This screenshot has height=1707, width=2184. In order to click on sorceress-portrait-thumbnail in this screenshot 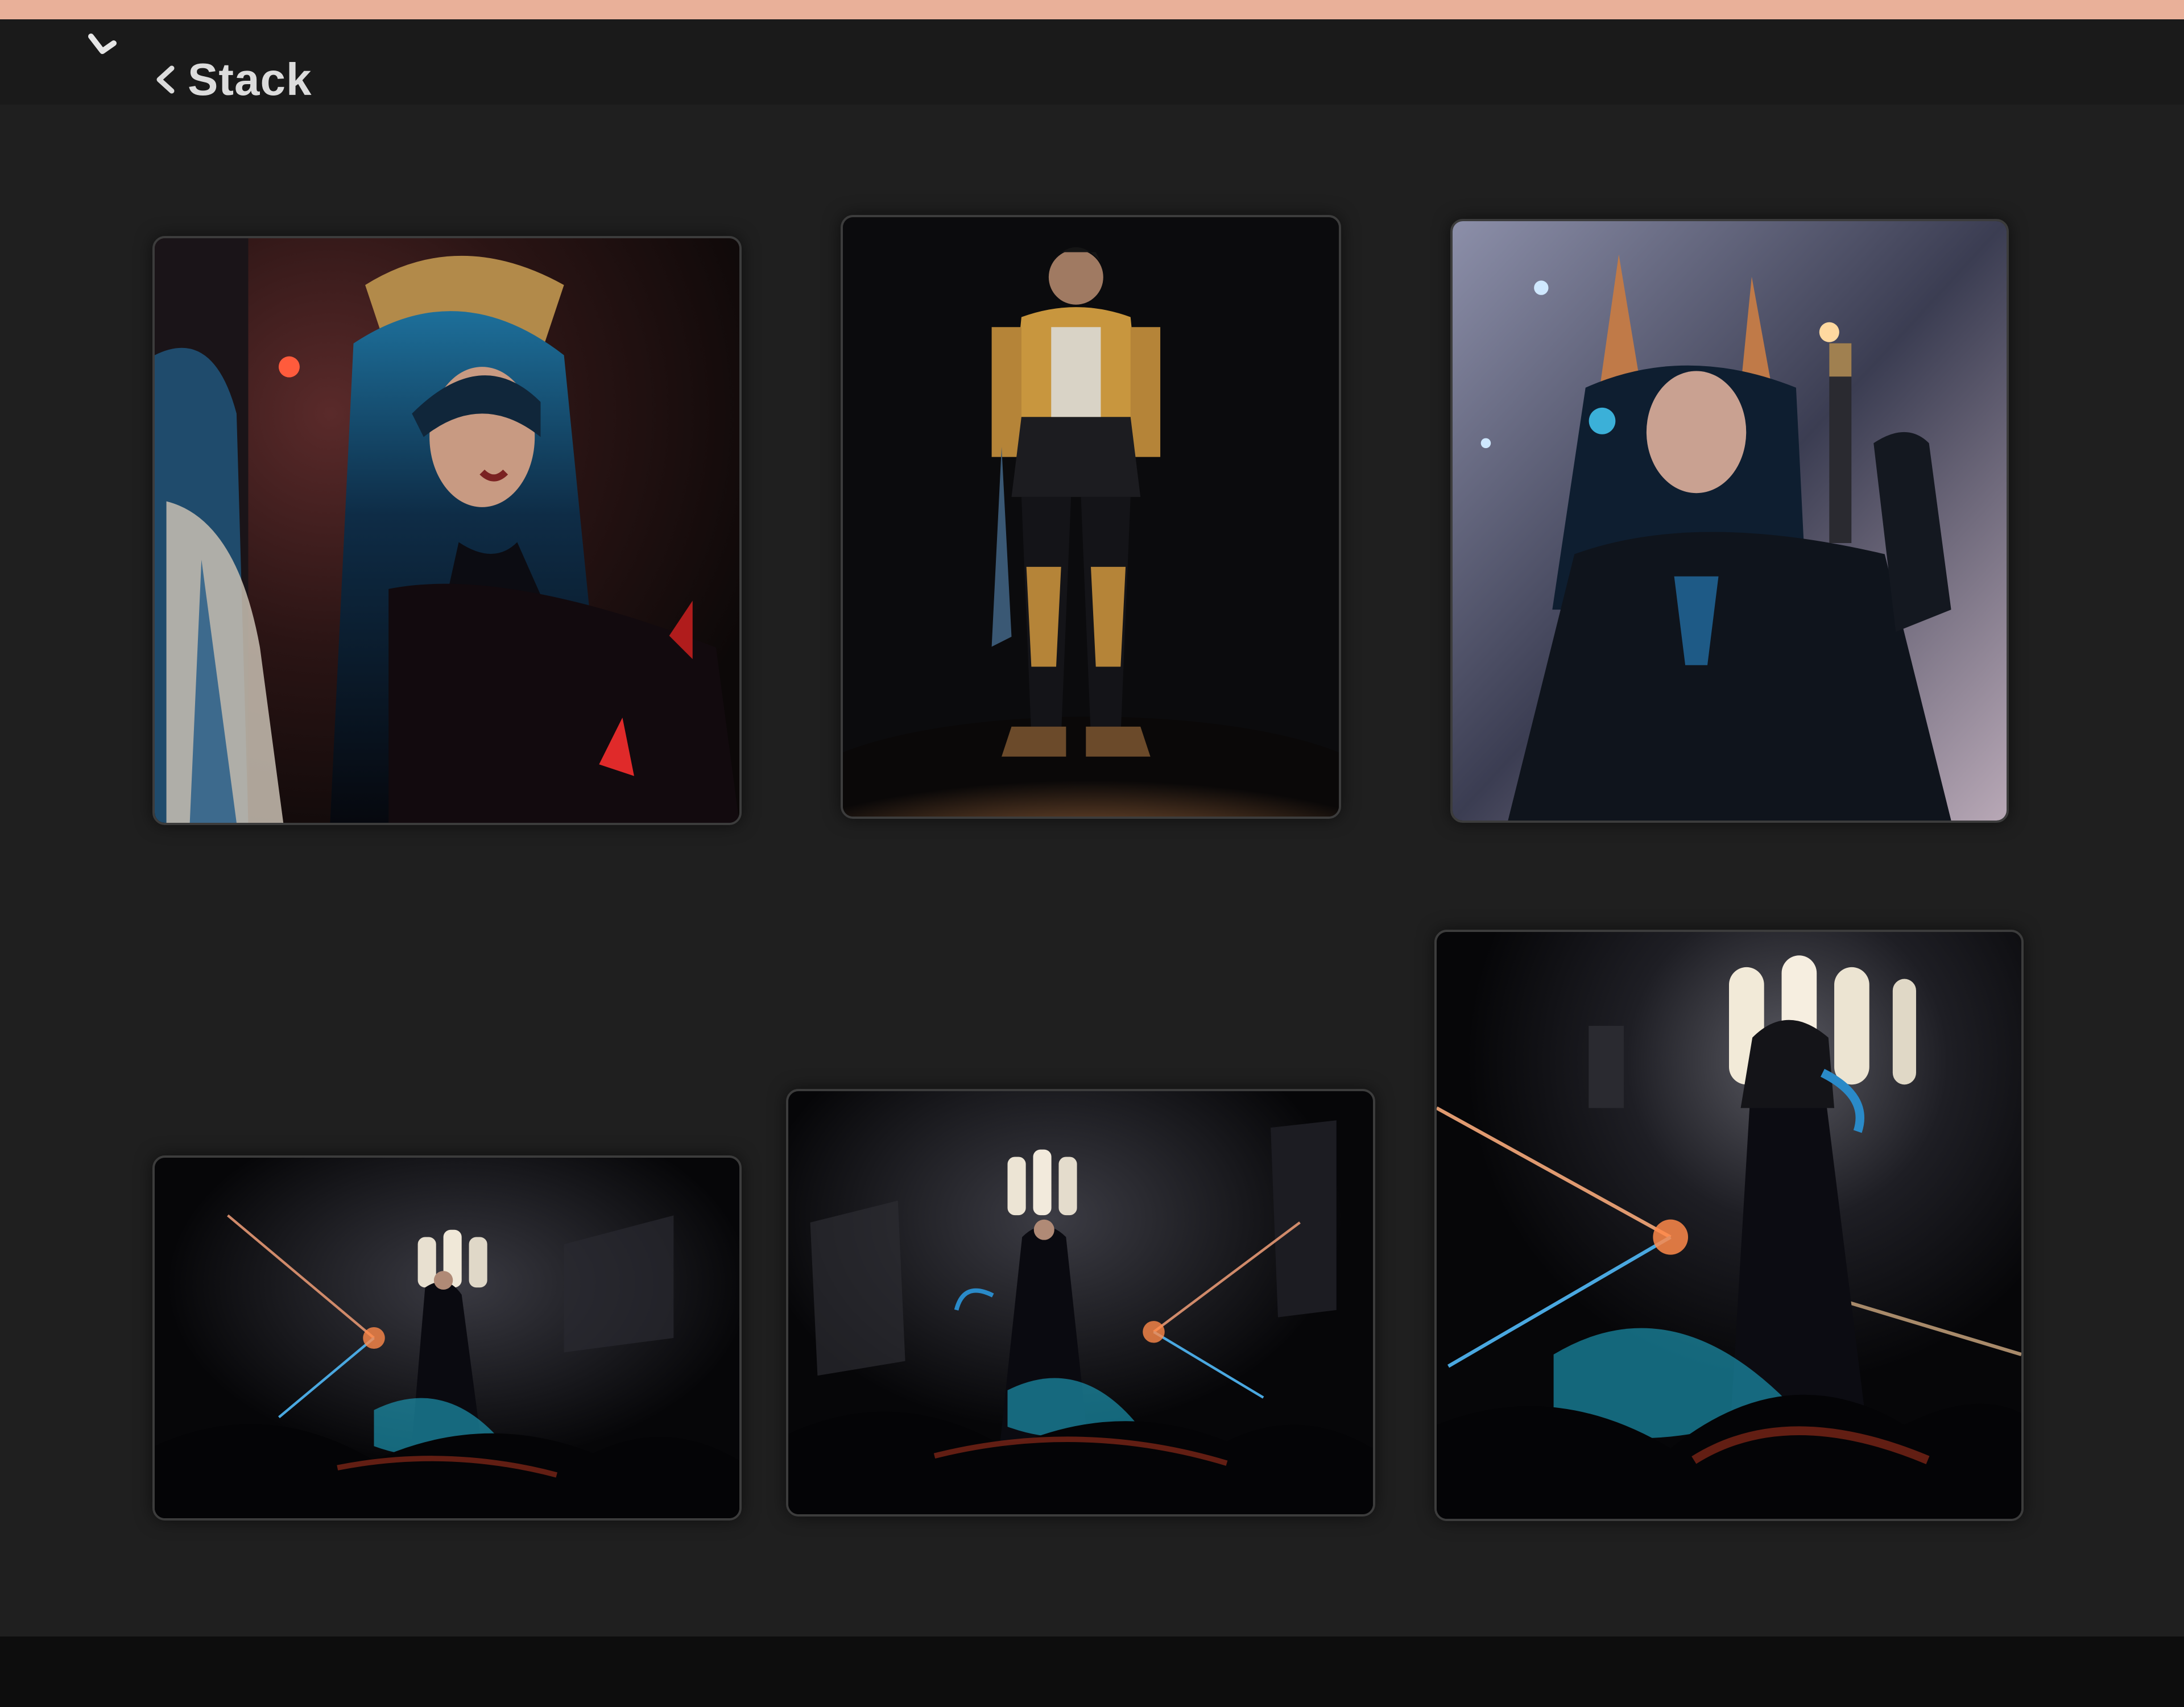, I will do `click(447, 530)`.